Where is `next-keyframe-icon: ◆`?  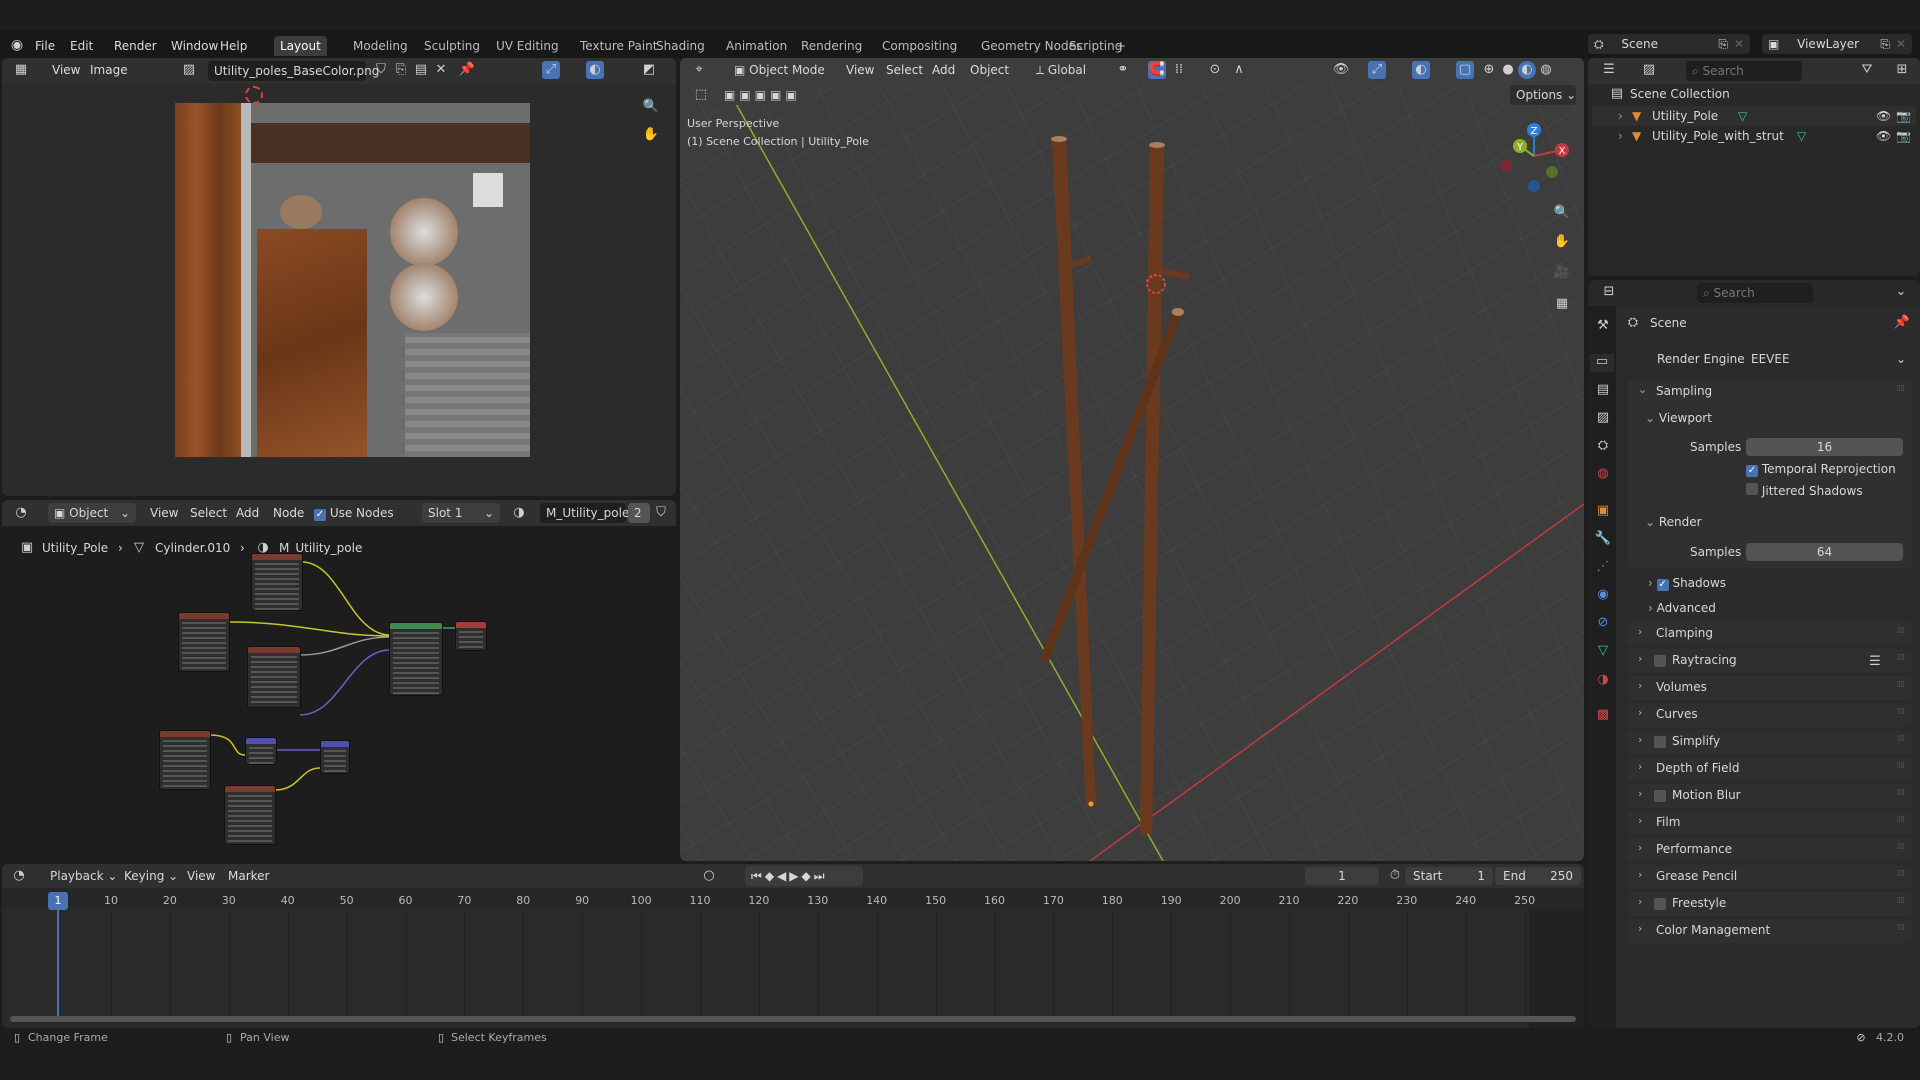 next-keyframe-icon: ◆ is located at coordinates (808, 876).